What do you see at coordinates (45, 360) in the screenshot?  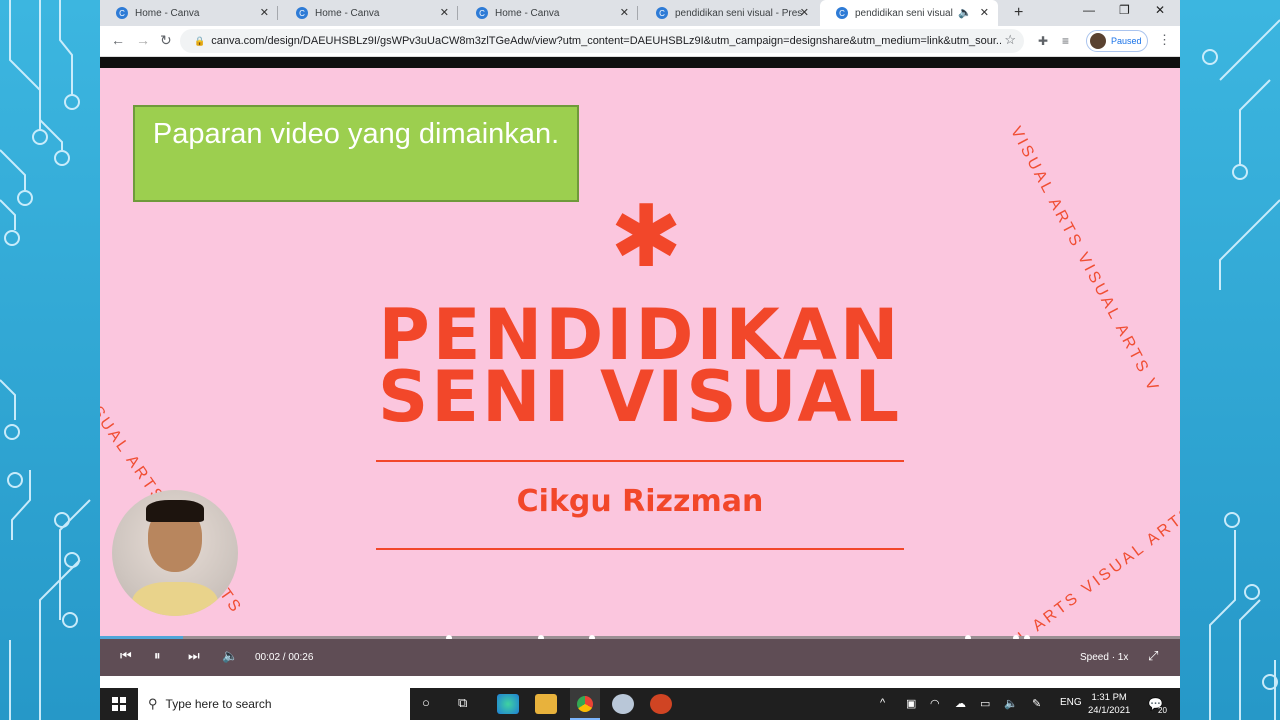 I see `circuit-decoration-left` at bounding box center [45, 360].